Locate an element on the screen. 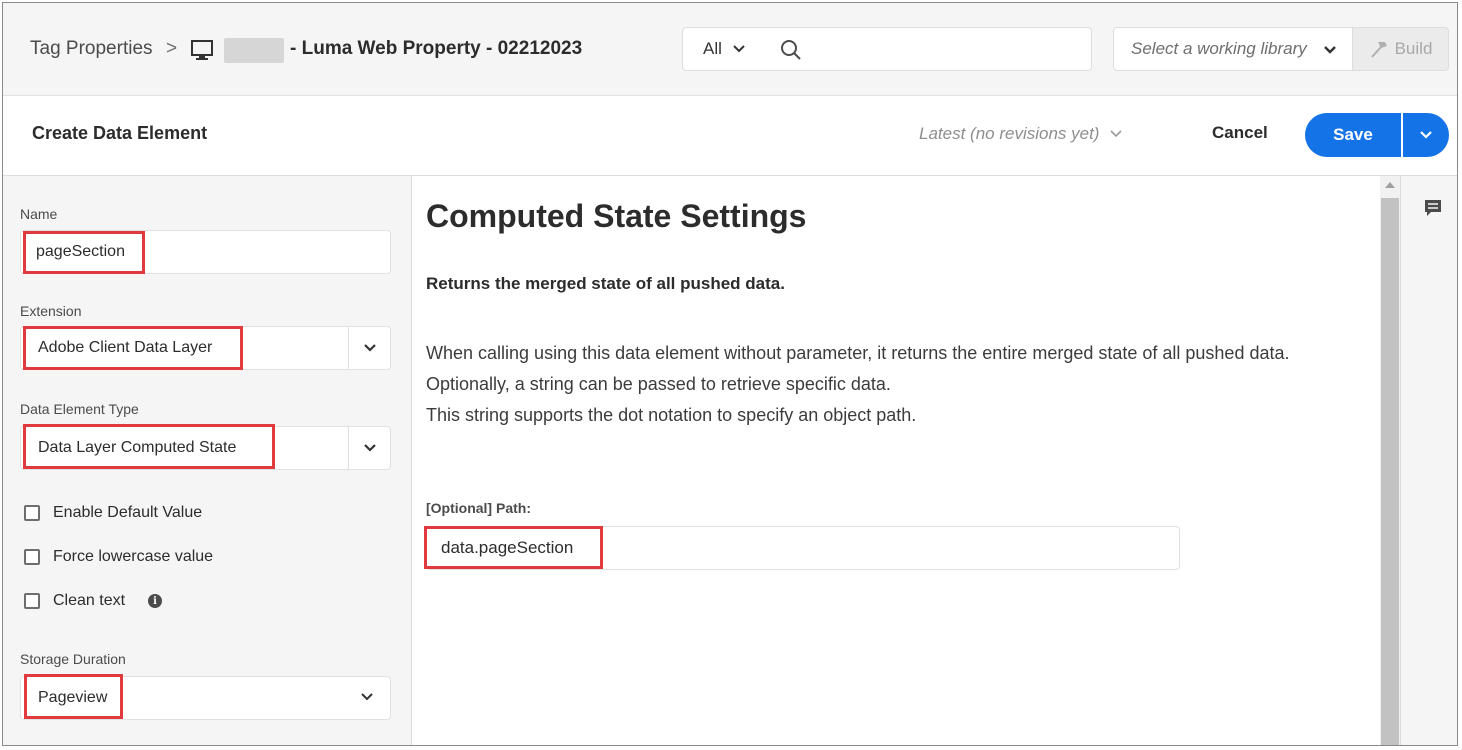  settings-title: Computed State Settings is located at coordinates (616, 216).